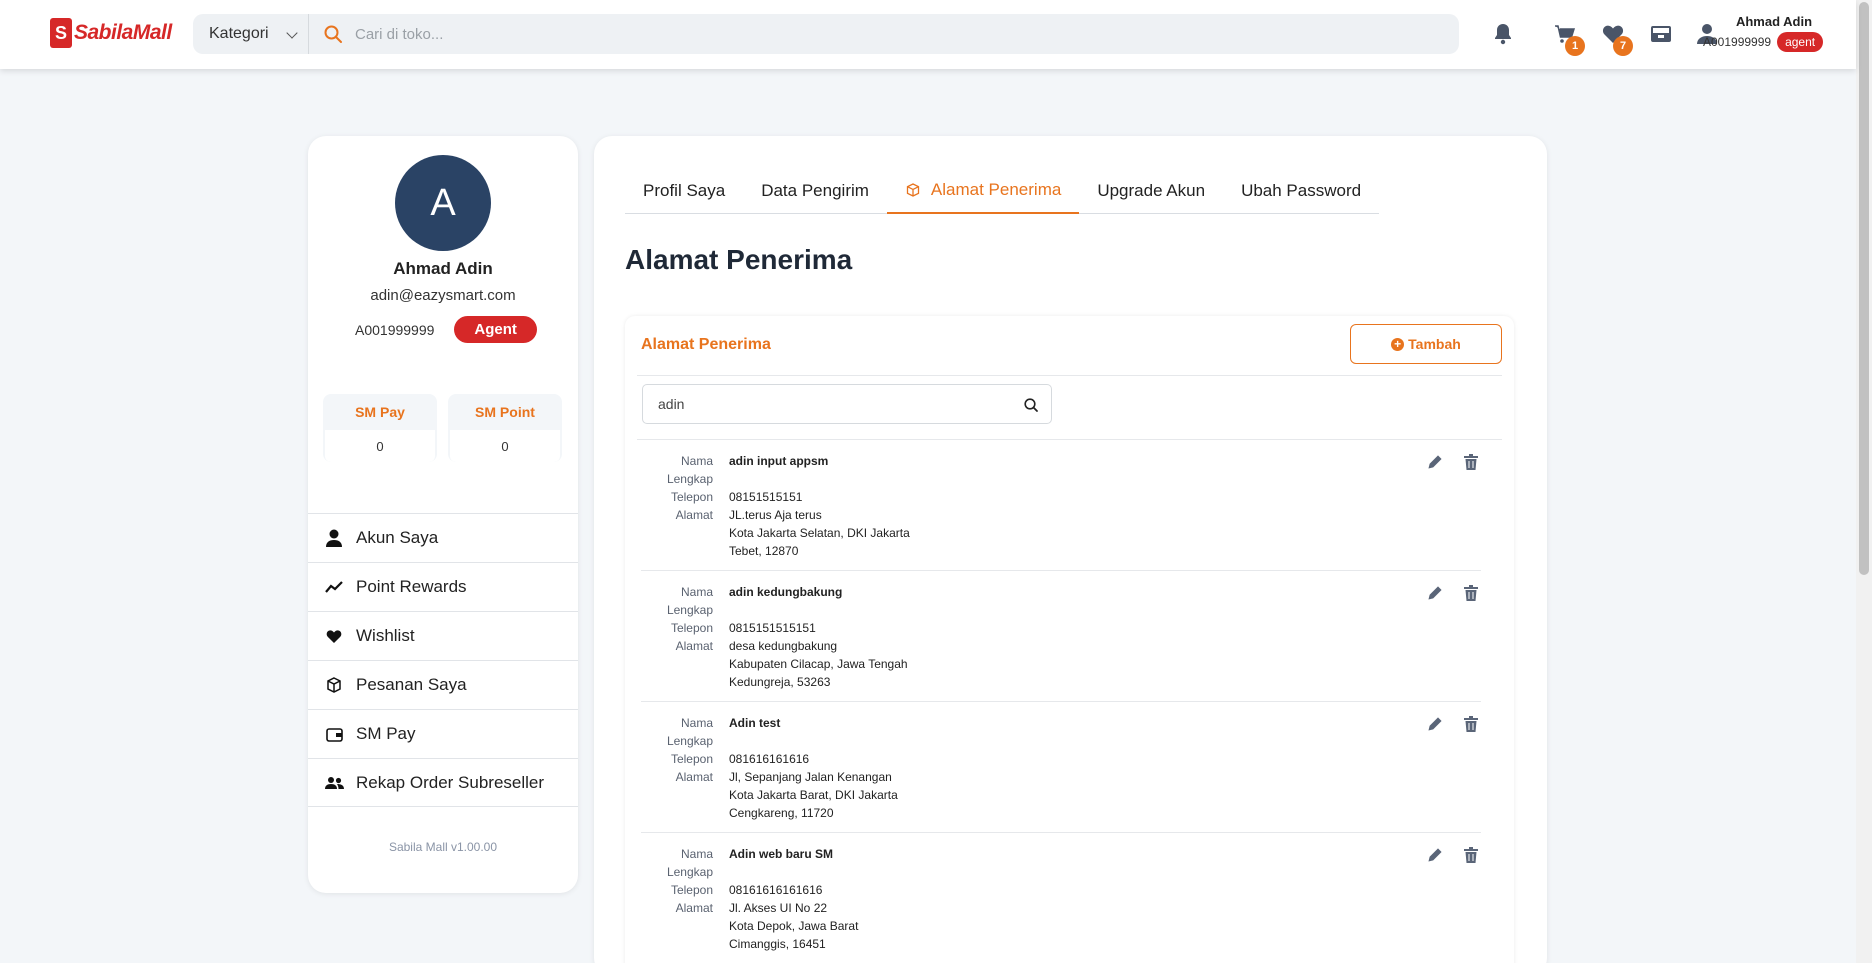 This screenshot has width=1872, height=963. Describe the element at coordinates (505, 412) in the screenshot. I see `sm-point-label: SM Point` at that location.